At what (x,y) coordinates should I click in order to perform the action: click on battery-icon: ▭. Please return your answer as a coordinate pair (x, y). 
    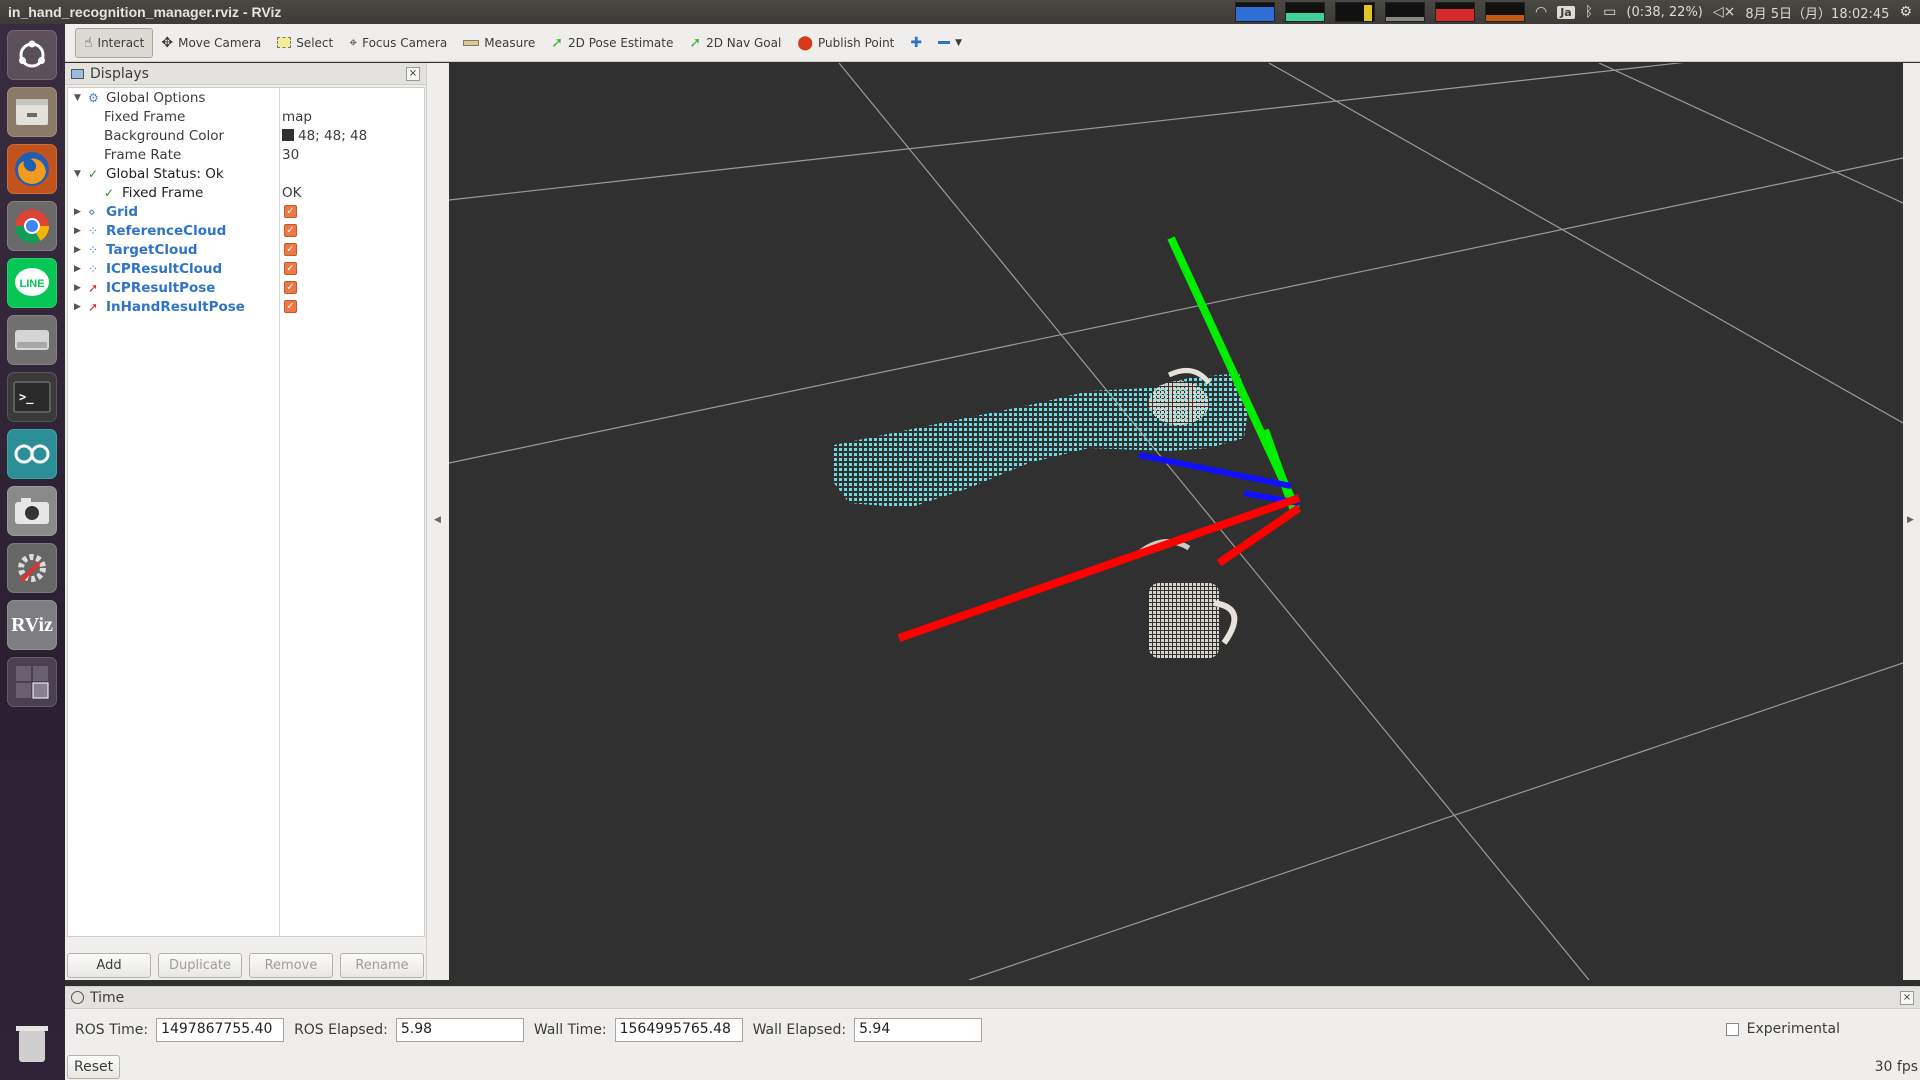
    Looking at the image, I should click on (1609, 12).